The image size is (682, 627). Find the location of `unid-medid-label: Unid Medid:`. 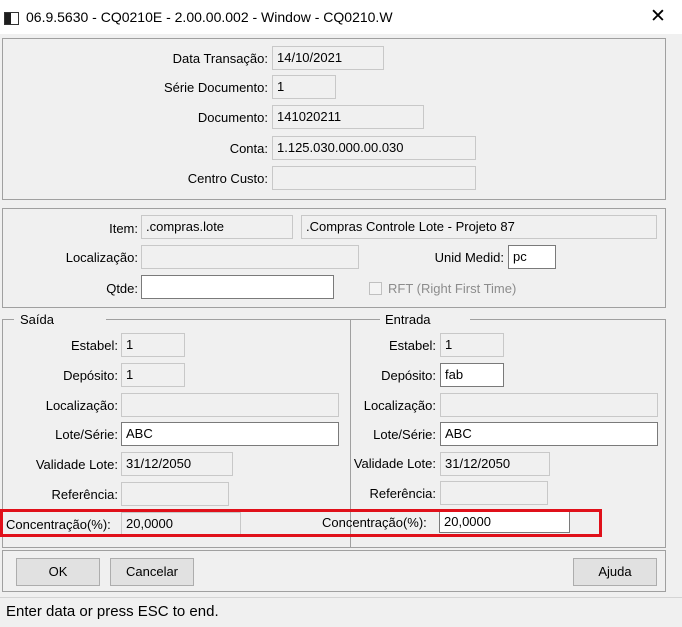

unid-medid-label: Unid Medid: is located at coordinates (469, 257).